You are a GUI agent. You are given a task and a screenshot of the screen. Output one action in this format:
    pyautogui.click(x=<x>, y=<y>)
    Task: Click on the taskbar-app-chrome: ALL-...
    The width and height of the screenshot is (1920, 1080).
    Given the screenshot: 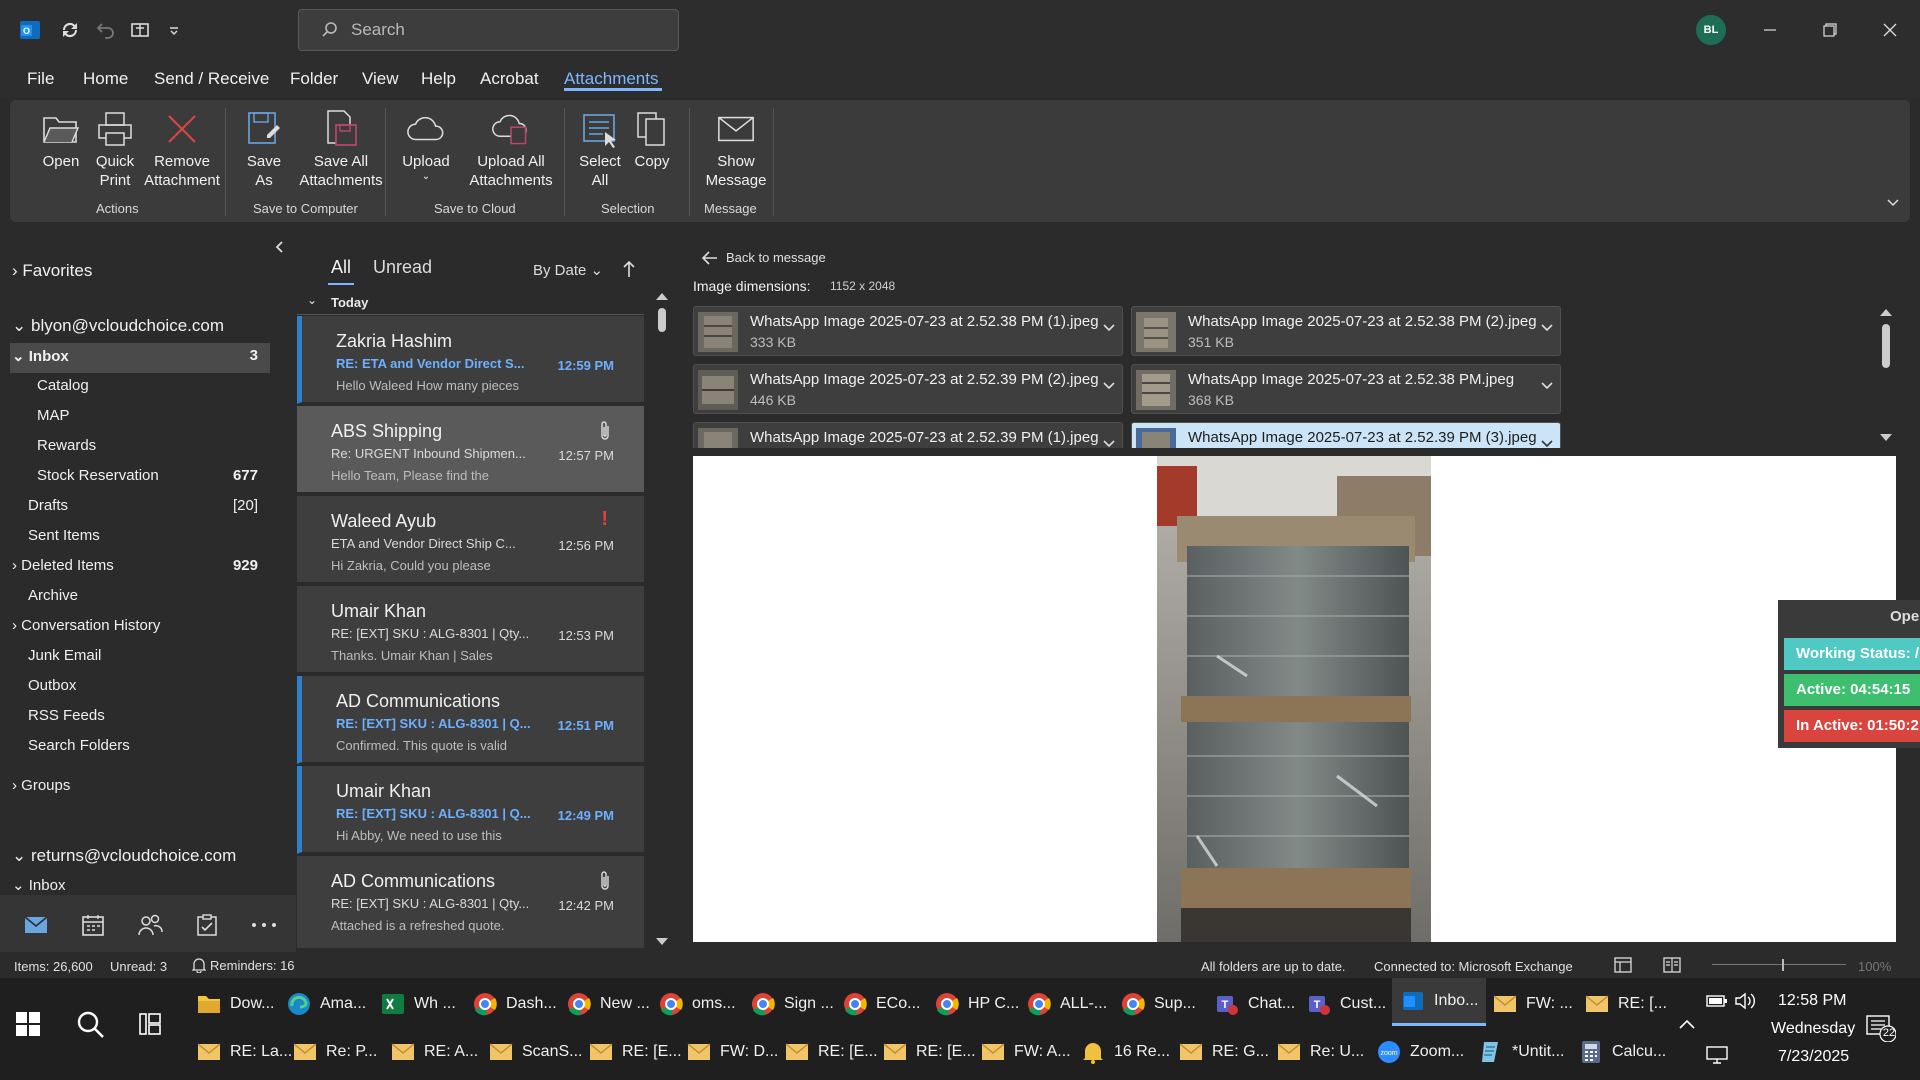 What is the action you would take?
    pyautogui.click(x=1066, y=1004)
    